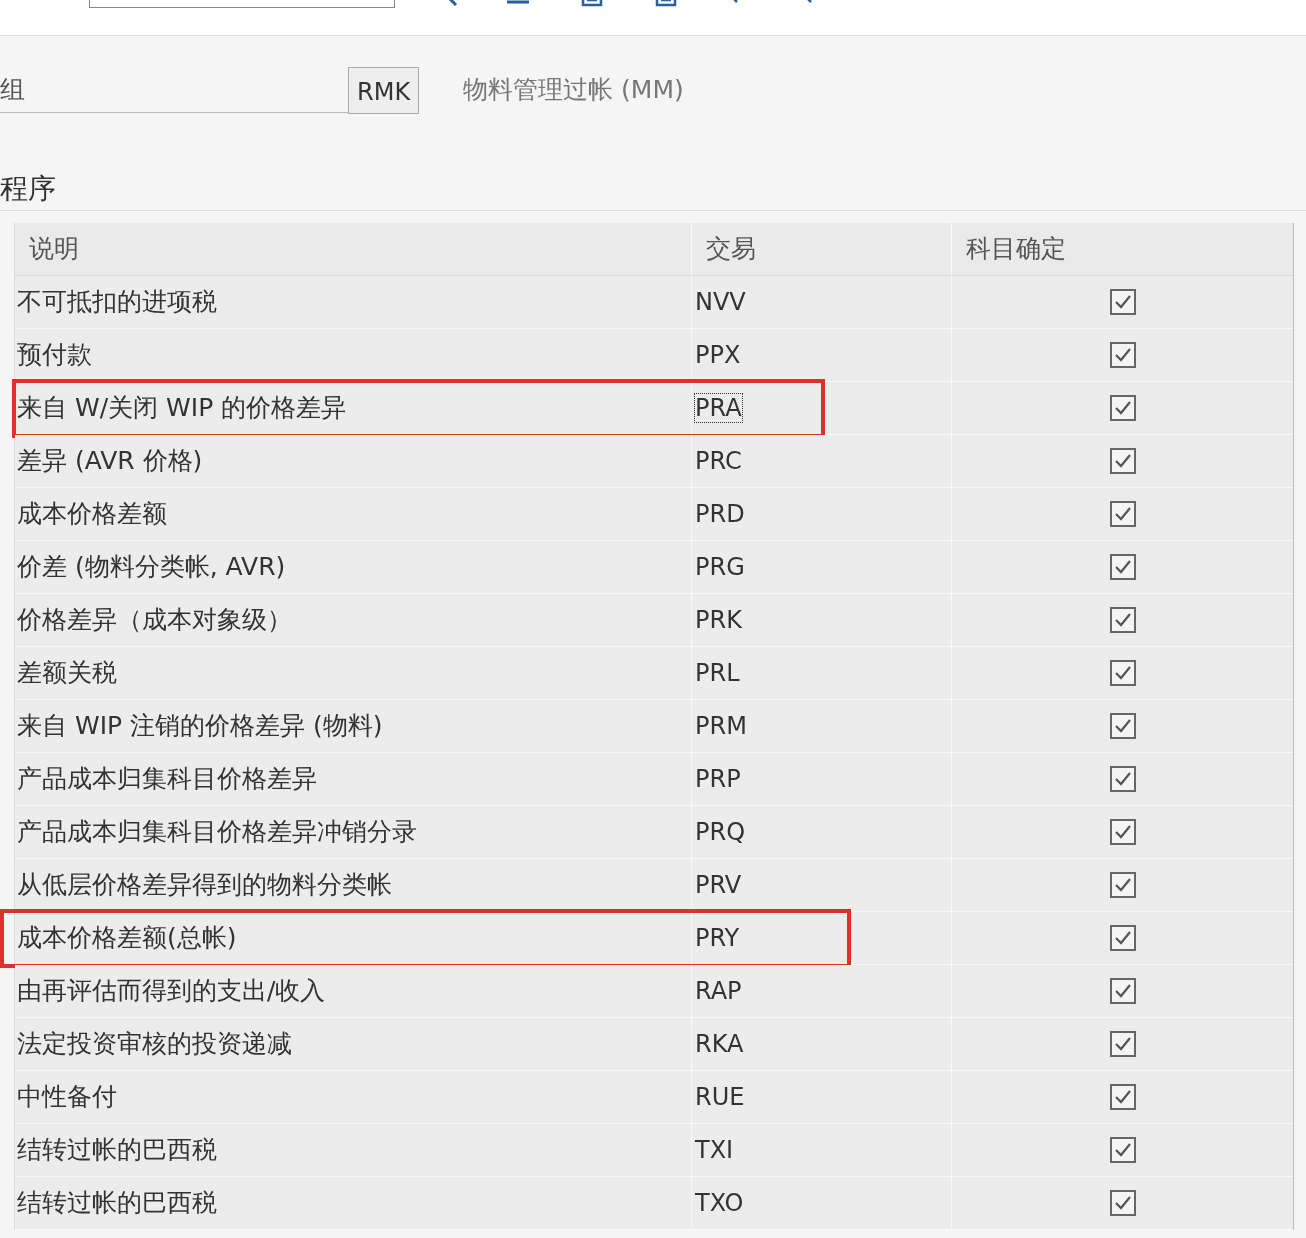 The height and width of the screenshot is (1238, 1306). What do you see at coordinates (151, 567) in the screenshot?
I see `description-cell-text: 价差 (物料分类帐, AVR)` at bounding box center [151, 567].